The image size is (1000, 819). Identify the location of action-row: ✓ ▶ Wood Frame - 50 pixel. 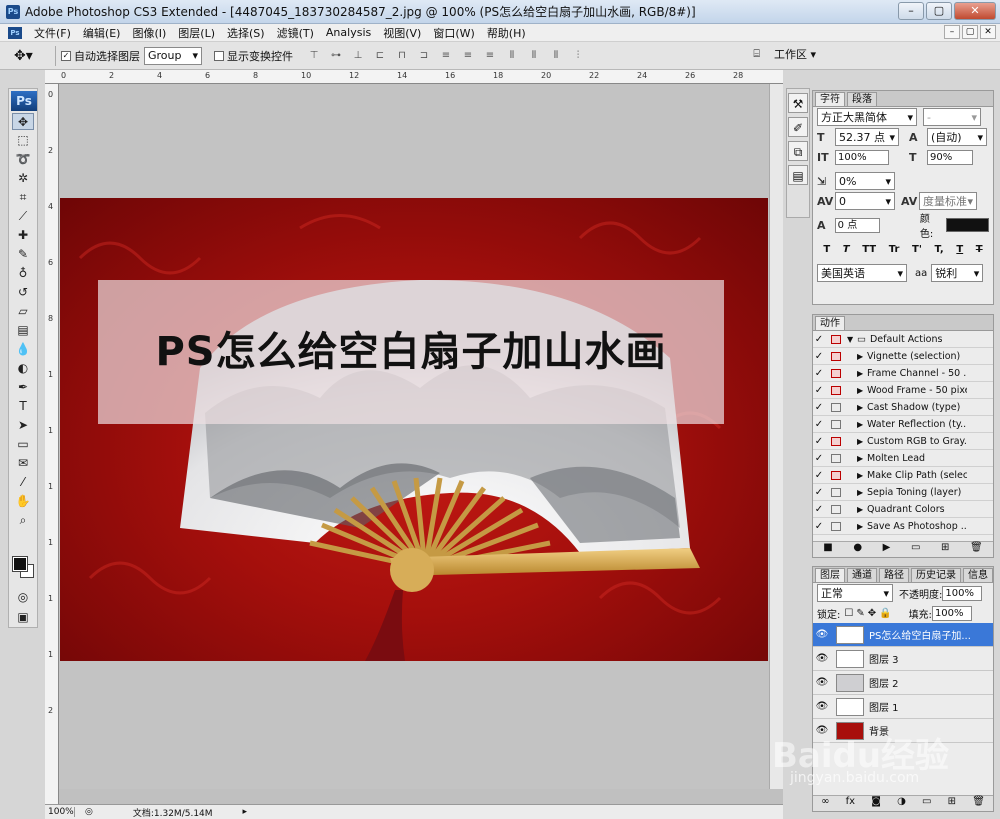
(903, 390).